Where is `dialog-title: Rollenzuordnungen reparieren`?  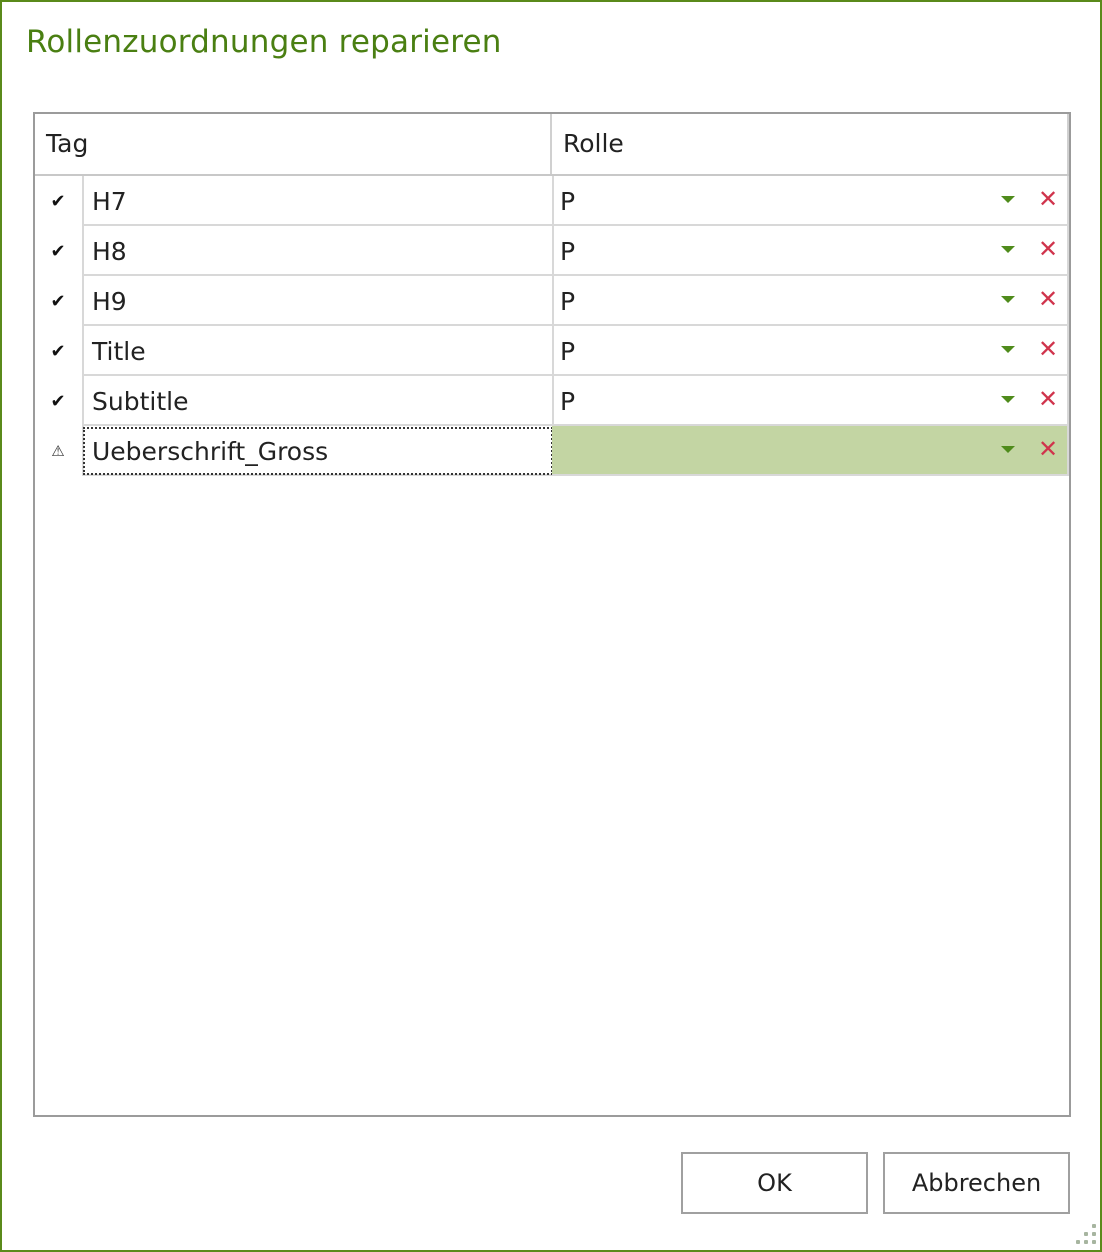 dialog-title: Rollenzuordnungen reparieren is located at coordinates (264, 42).